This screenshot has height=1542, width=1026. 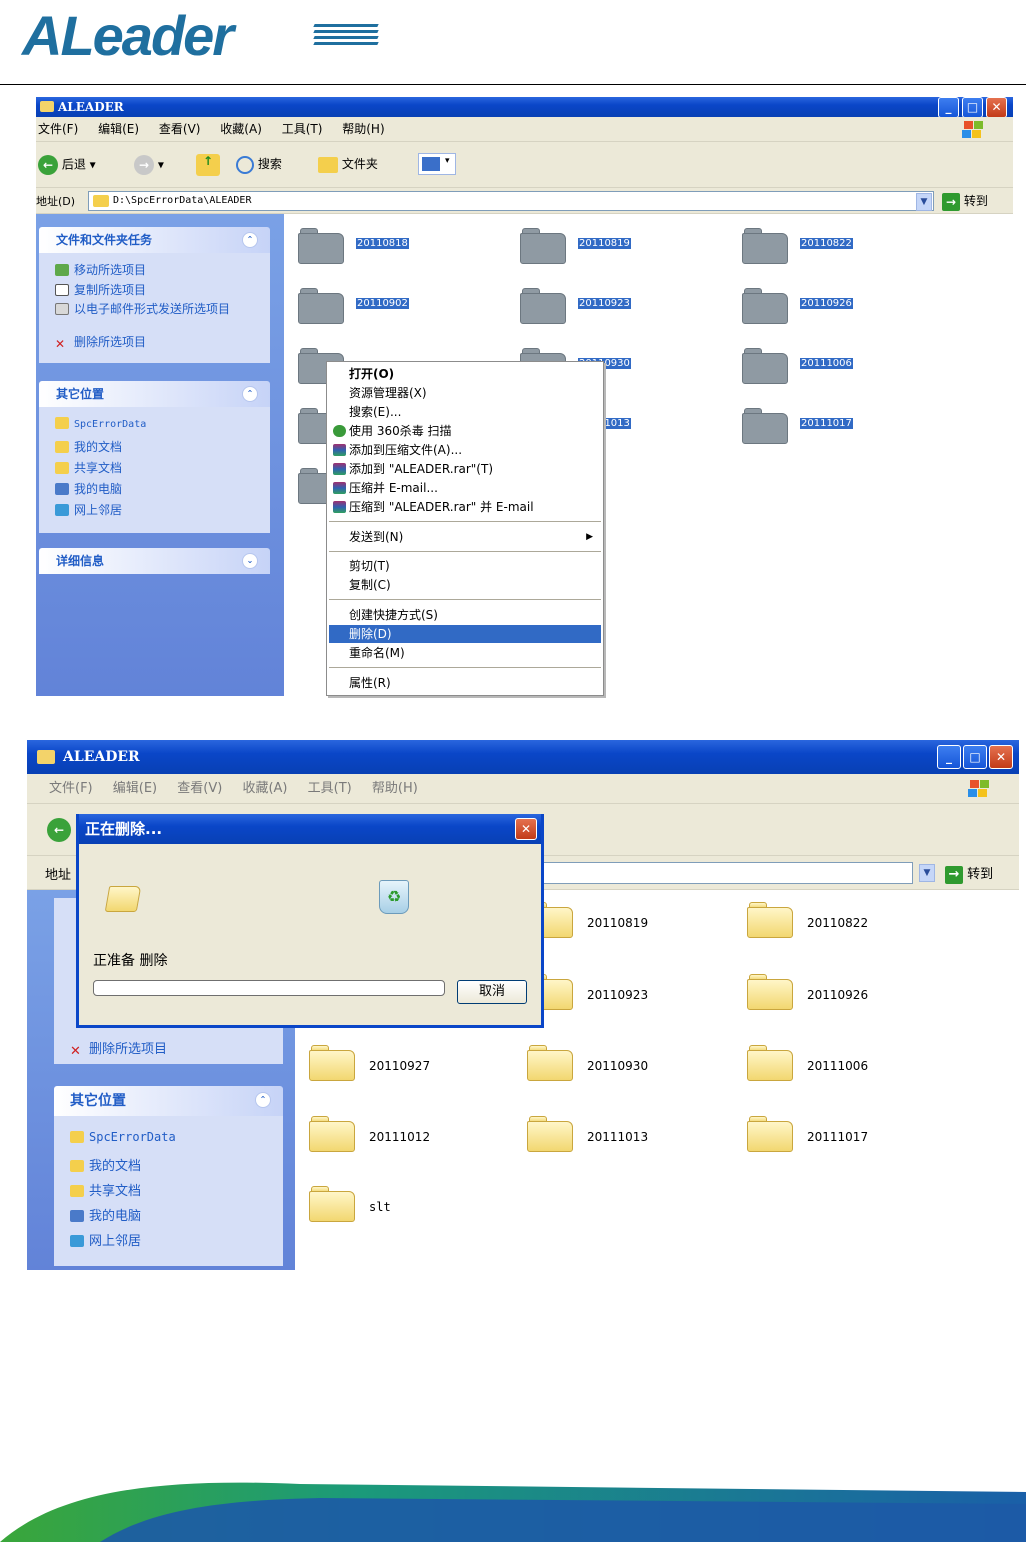 What do you see at coordinates (526, 829) in the screenshot?
I see `dialog-close-button: ✕` at bounding box center [526, 829].